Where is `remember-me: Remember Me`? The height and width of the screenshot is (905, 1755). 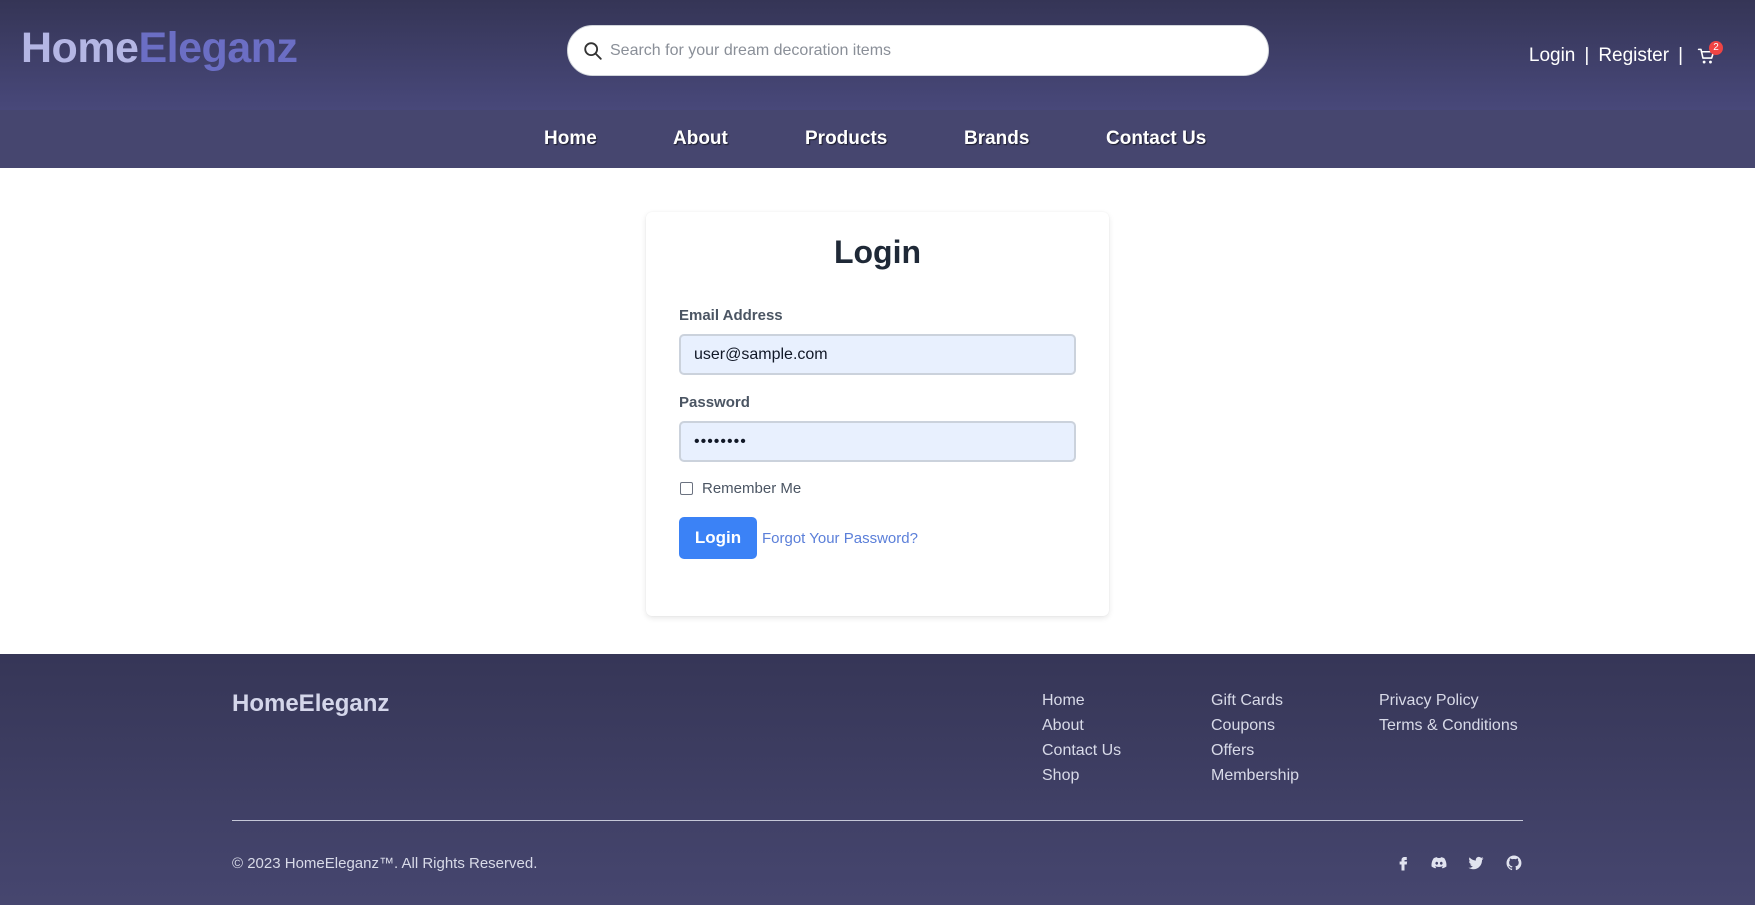
remember-me: Remember Me is located at coordinates (740, 488).